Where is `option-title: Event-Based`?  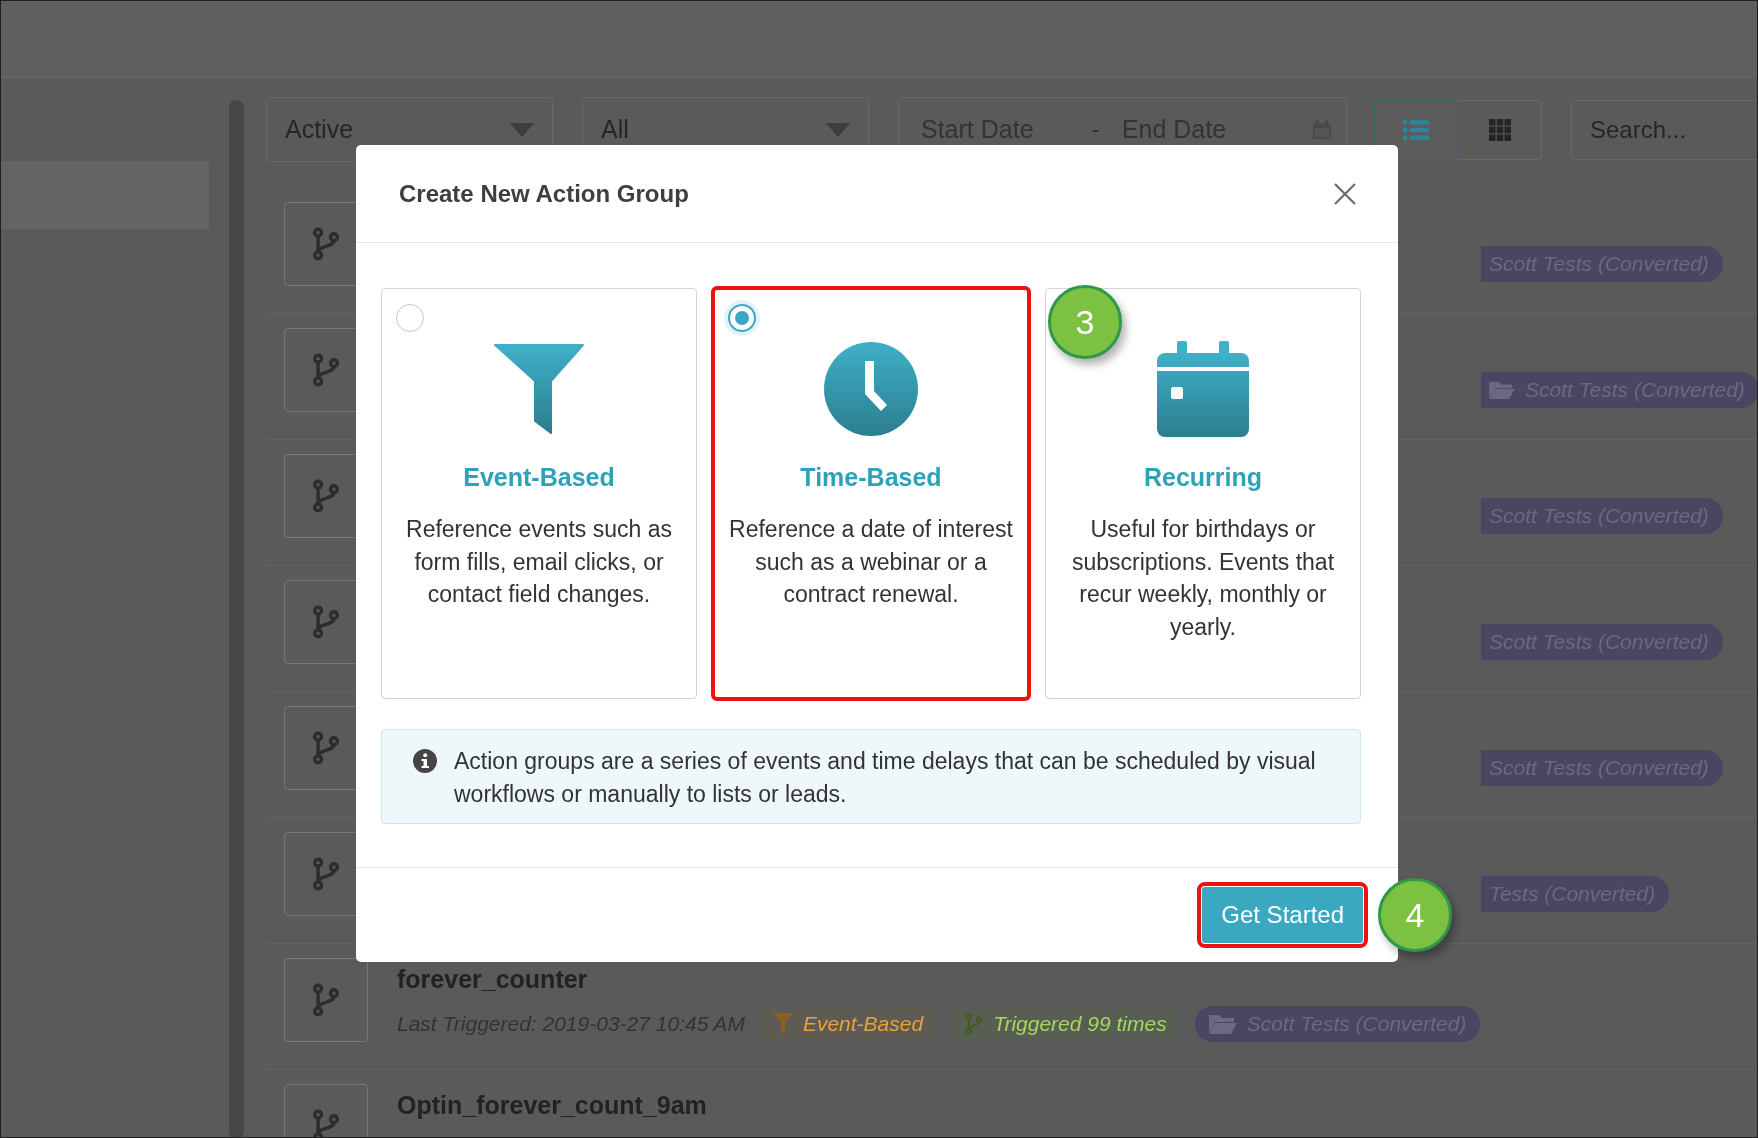 option-title: Event-Based is located at coordinates (539, 477).